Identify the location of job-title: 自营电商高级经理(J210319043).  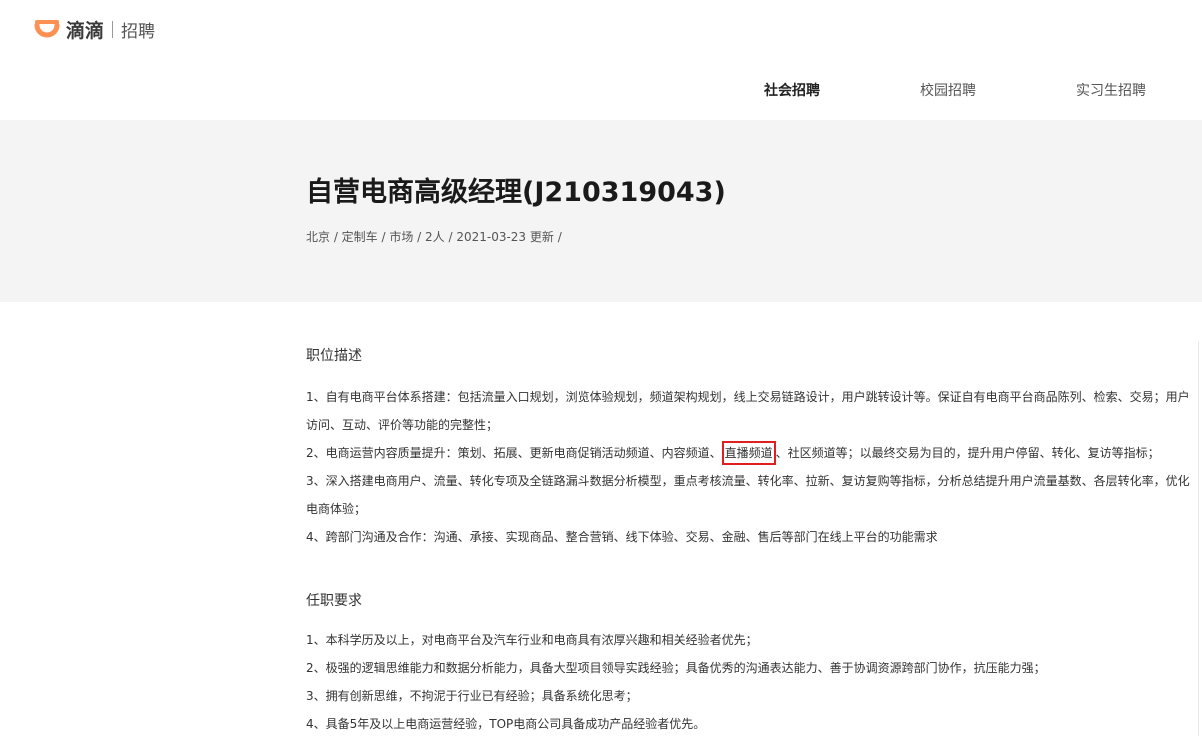
(516, 192).